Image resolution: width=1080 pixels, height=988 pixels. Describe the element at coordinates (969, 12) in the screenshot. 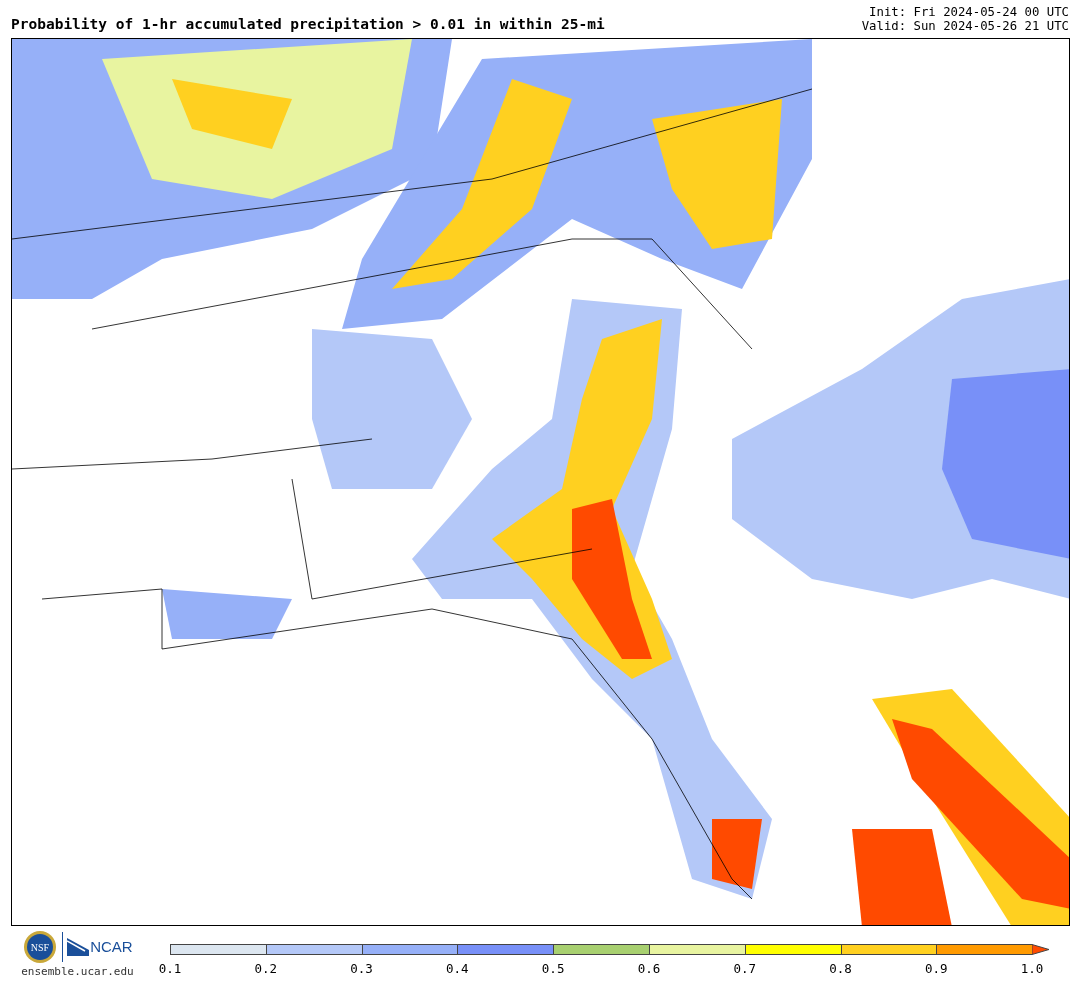

I see `init-time: Init: Fri 2024-05-24 00 UTC` at that location.